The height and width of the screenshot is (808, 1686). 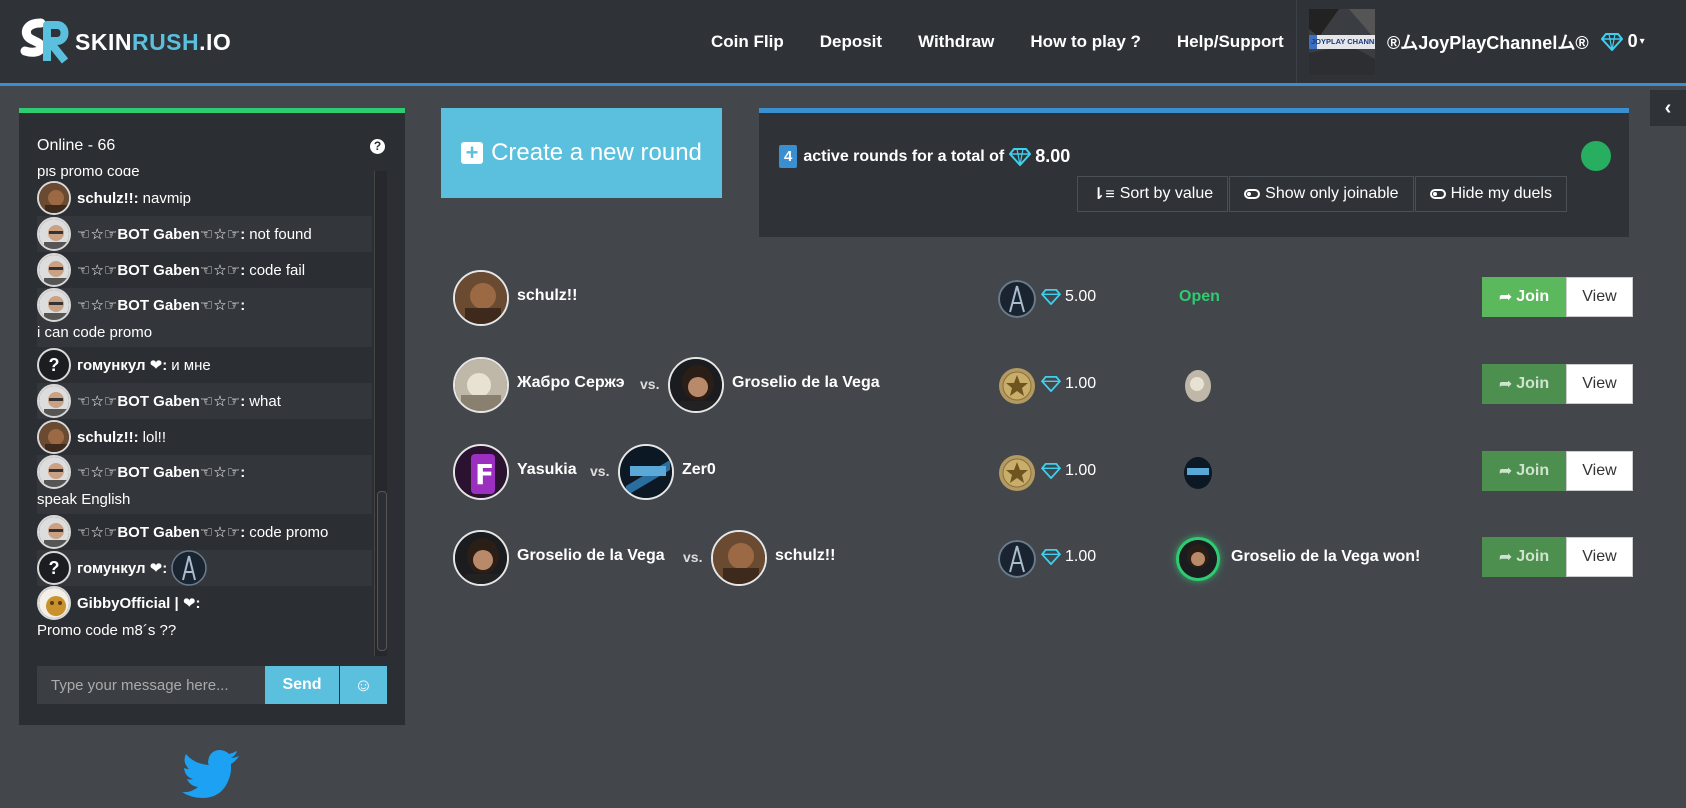 I want to click on site-logo: SKINRUSH.IO, so click(x=125, y=42).